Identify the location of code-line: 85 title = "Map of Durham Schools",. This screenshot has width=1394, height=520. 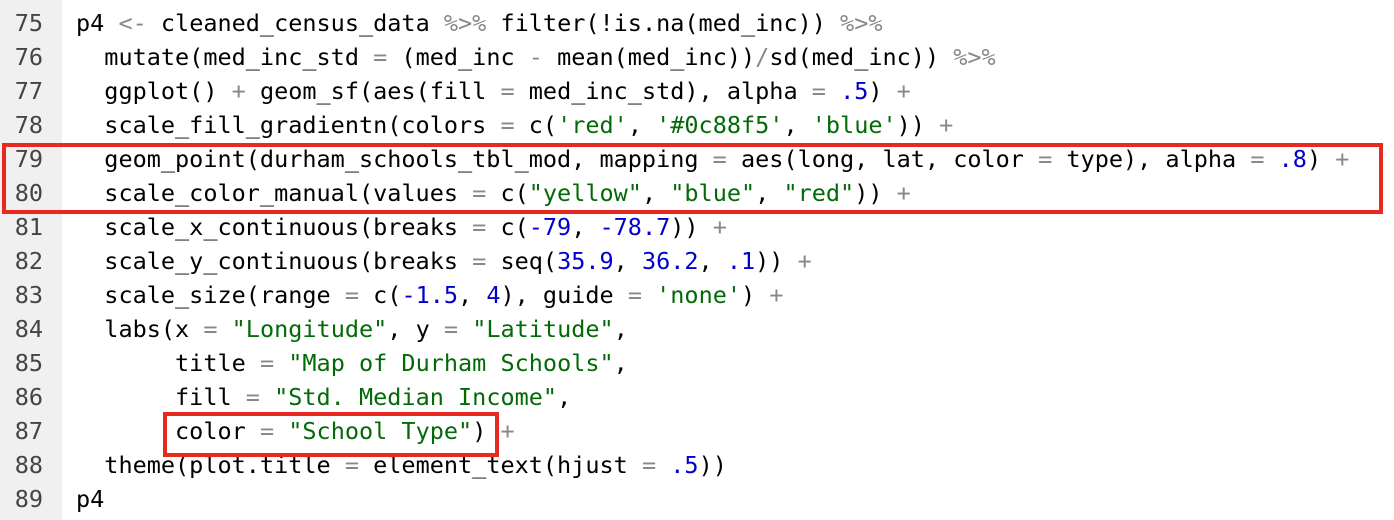
(697, 363).